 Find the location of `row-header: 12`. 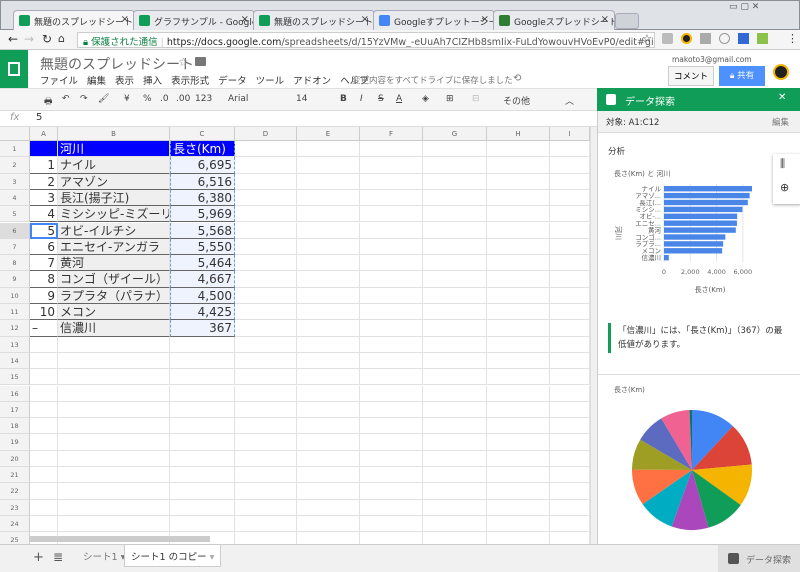

row-header: 12 is located at coordinates (15, 328).